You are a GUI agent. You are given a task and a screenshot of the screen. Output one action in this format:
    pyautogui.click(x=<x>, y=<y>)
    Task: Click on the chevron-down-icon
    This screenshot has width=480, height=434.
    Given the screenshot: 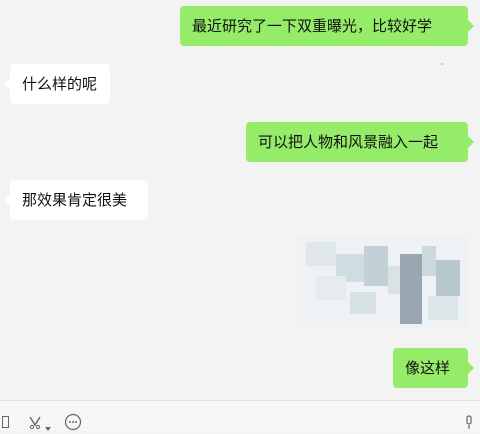 What is the action you would take?
    pyautogui.click(x=48, y=426)
    